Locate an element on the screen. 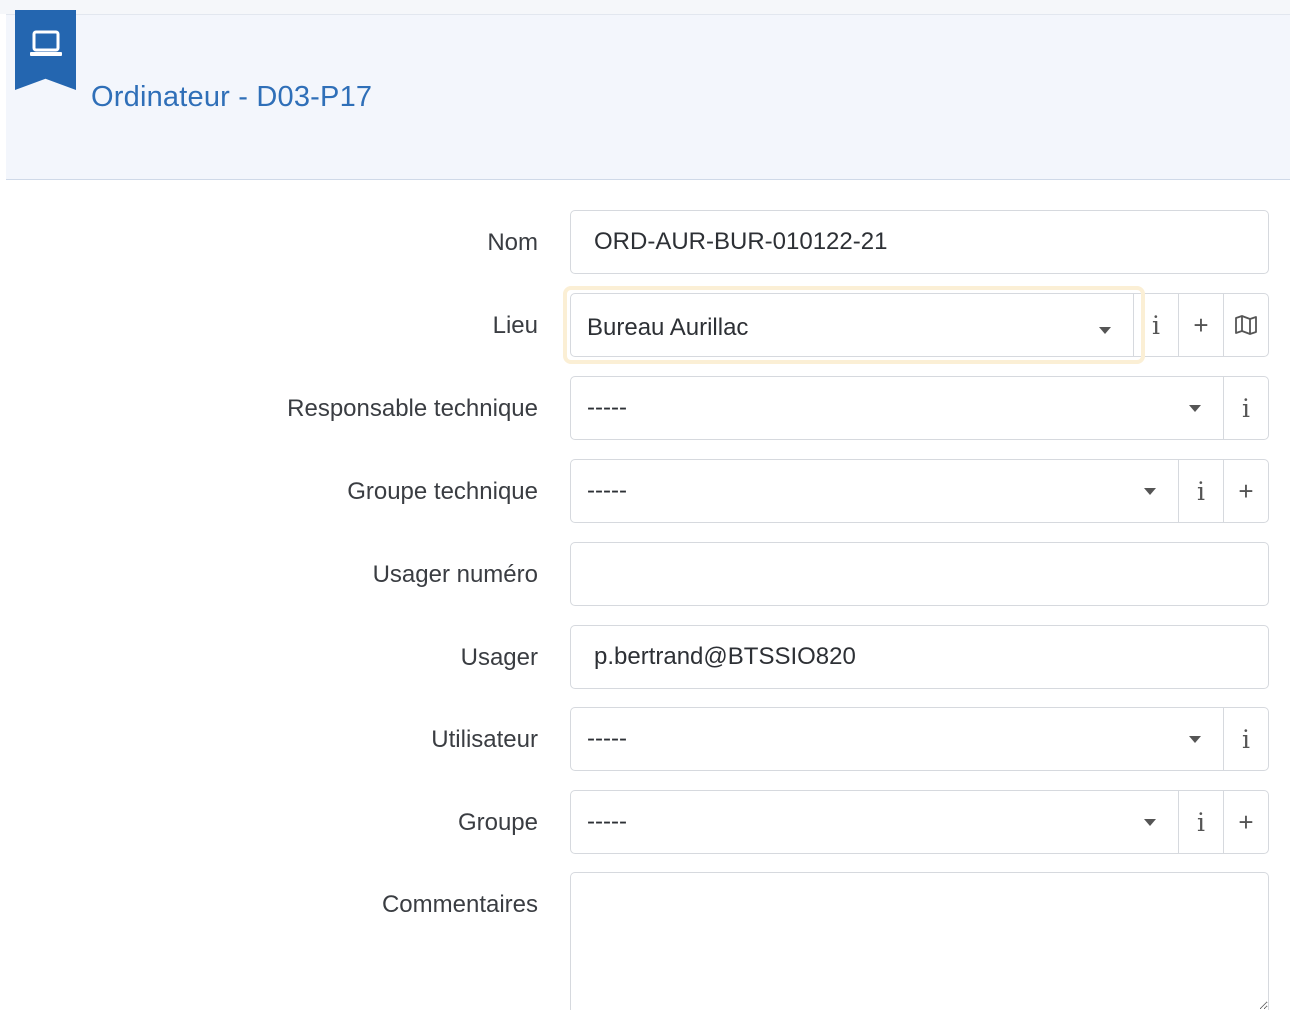 The height and width of the screenshot is (1010, 1290). nom-label: Nom is located at coordinates (512, 242).